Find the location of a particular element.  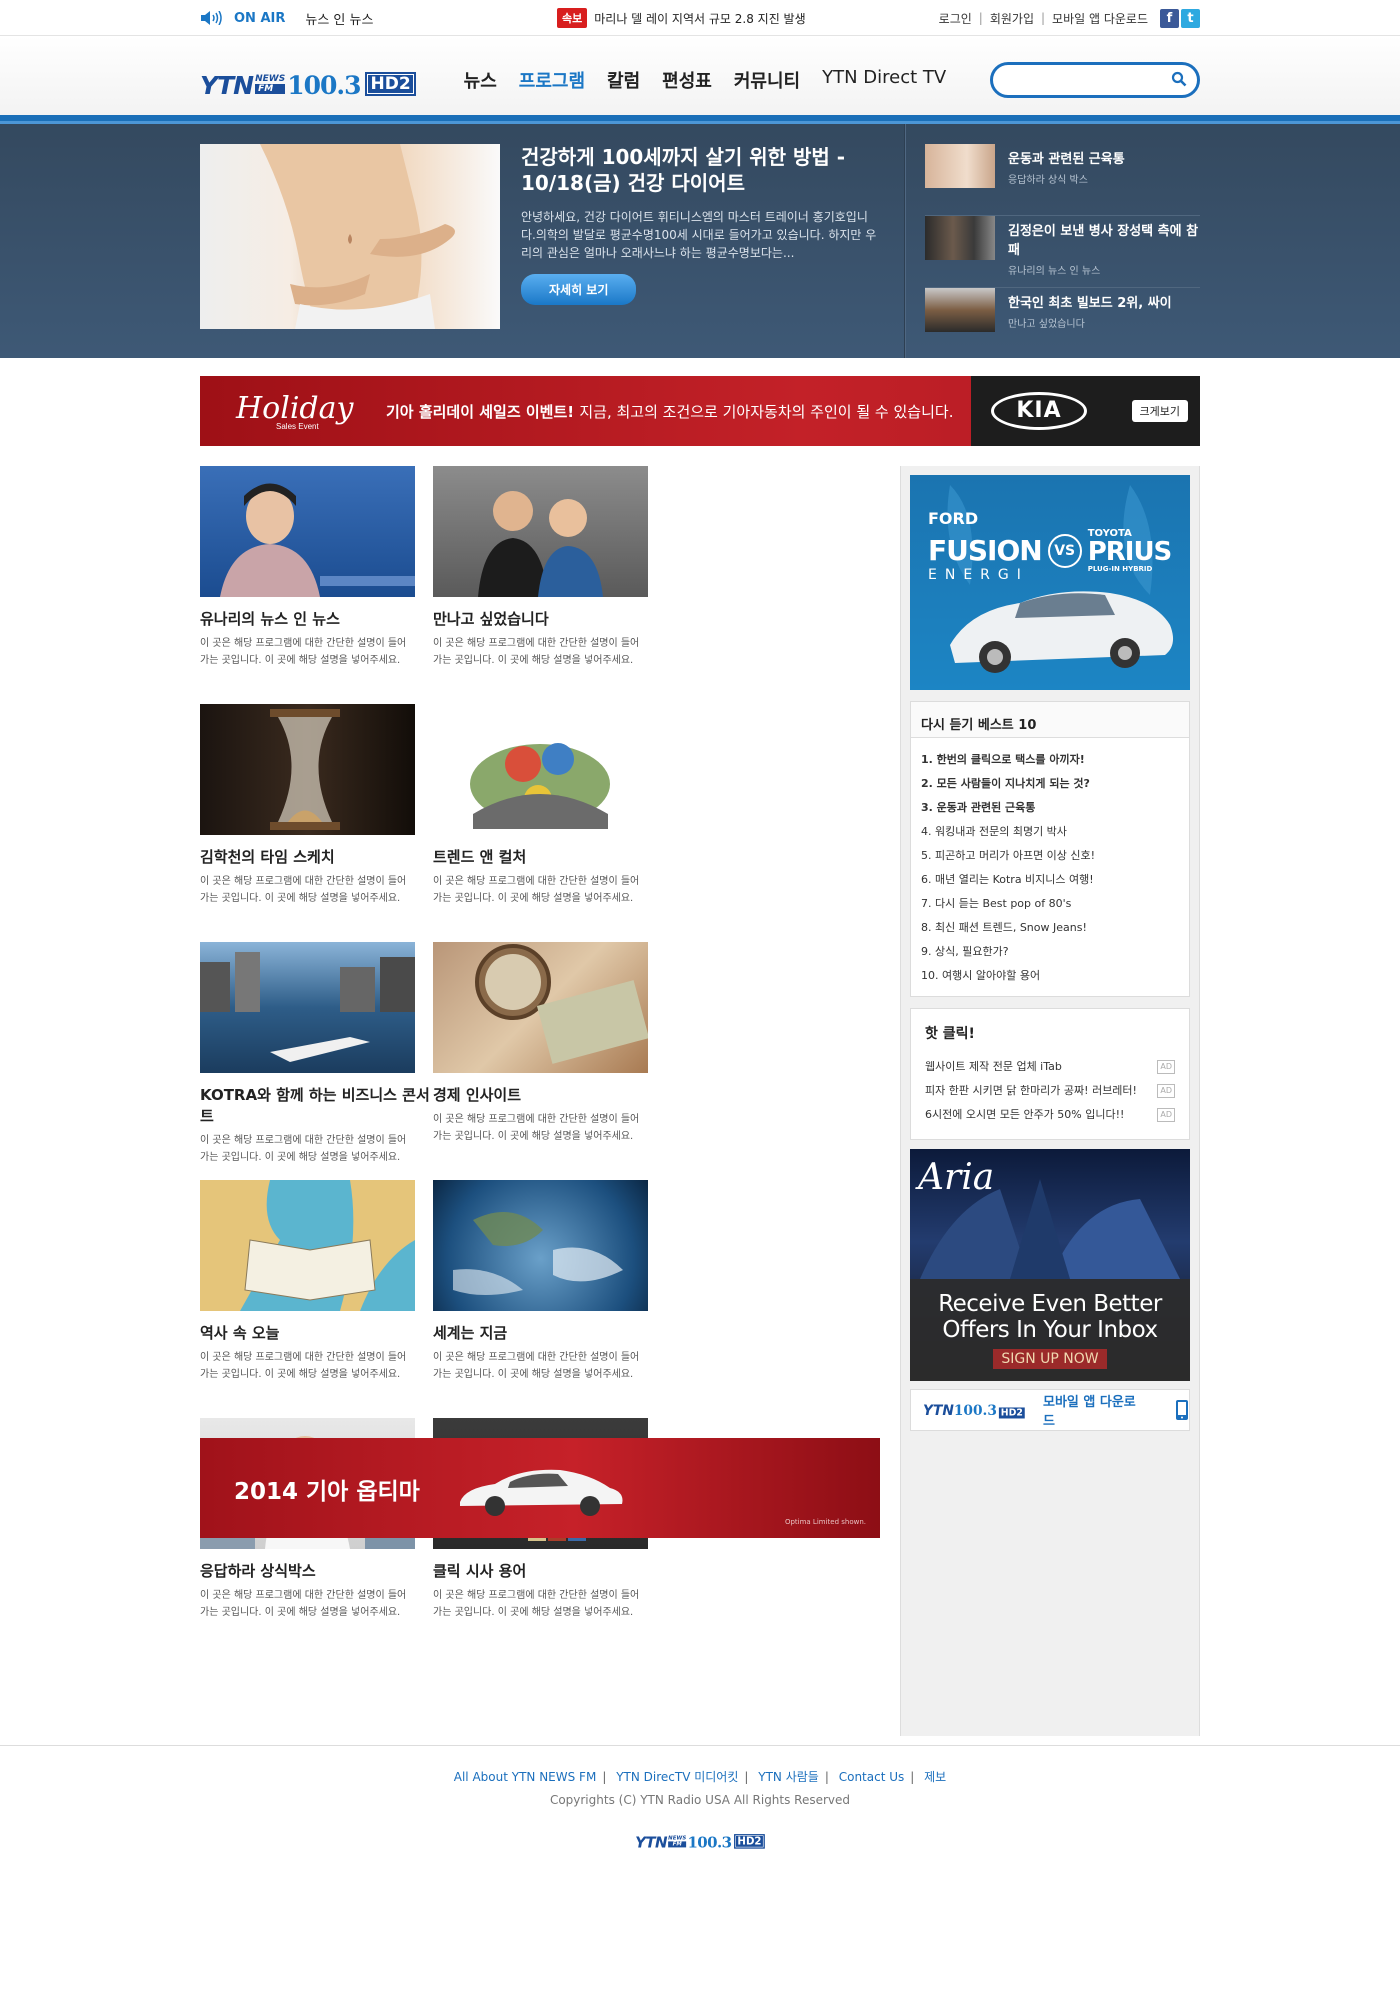

side-news-item: 김정은이 보낸 병사 장성택 측에 참패 유나리의 뉴스 인 뉴스 is located at coordinates (1062, 252).